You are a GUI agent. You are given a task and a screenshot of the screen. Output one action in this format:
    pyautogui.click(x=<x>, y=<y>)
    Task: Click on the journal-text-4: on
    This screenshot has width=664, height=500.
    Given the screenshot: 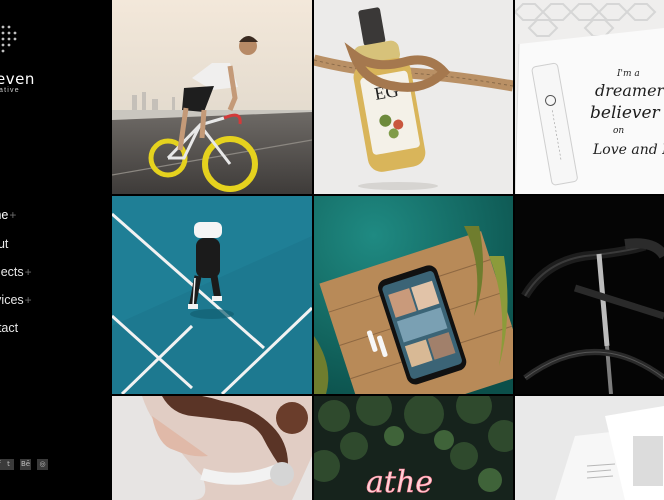 What is the action you would take?
    pyautogui.click(x=618, y=131)
    